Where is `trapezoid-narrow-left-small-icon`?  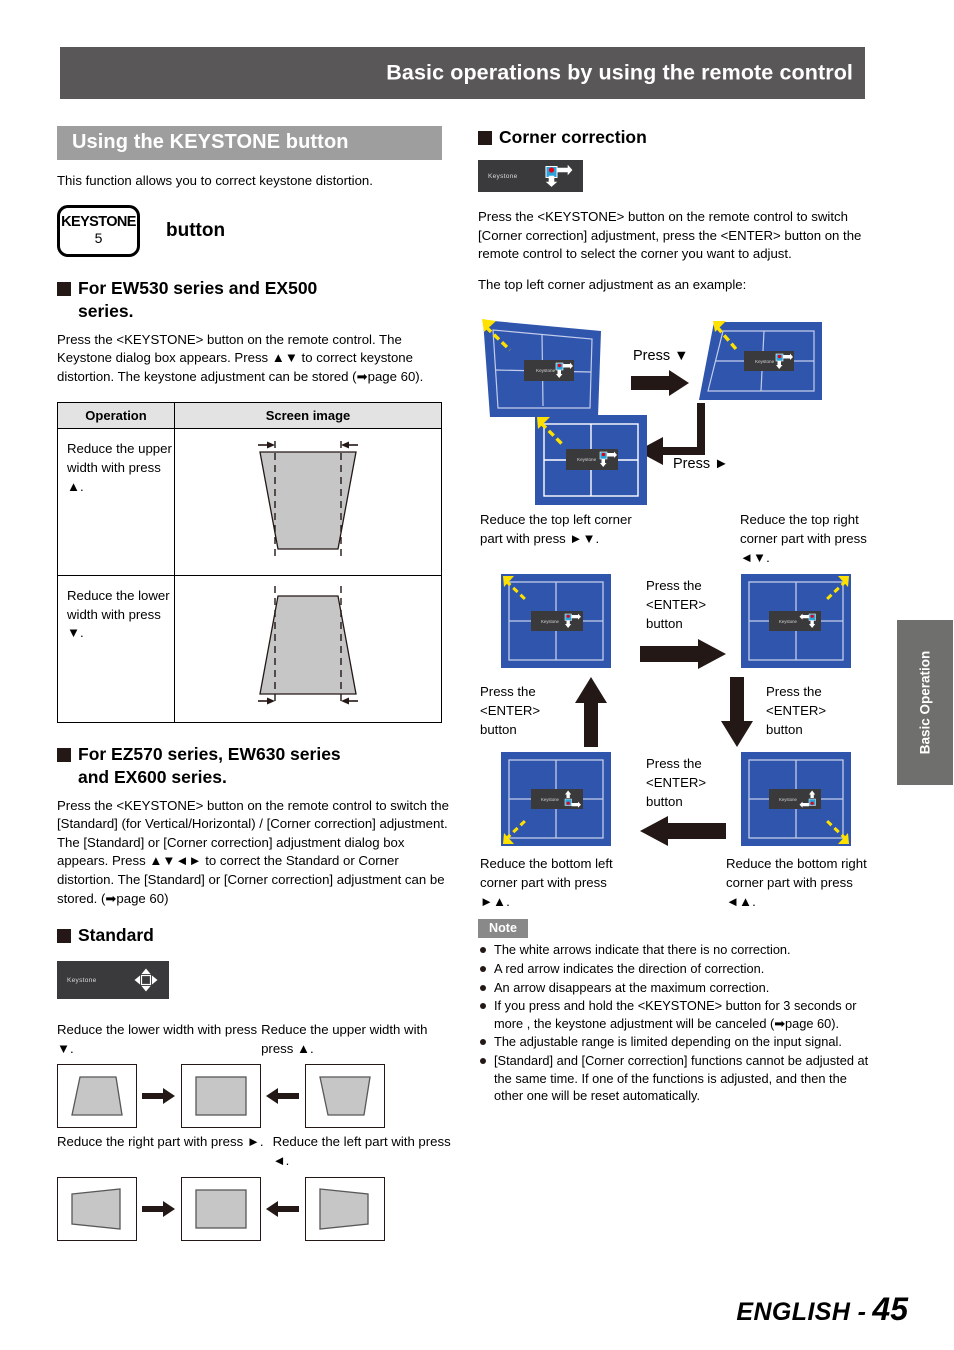
trapezoid-narrow-left-small-icon is located at coordinates (344, 1208).